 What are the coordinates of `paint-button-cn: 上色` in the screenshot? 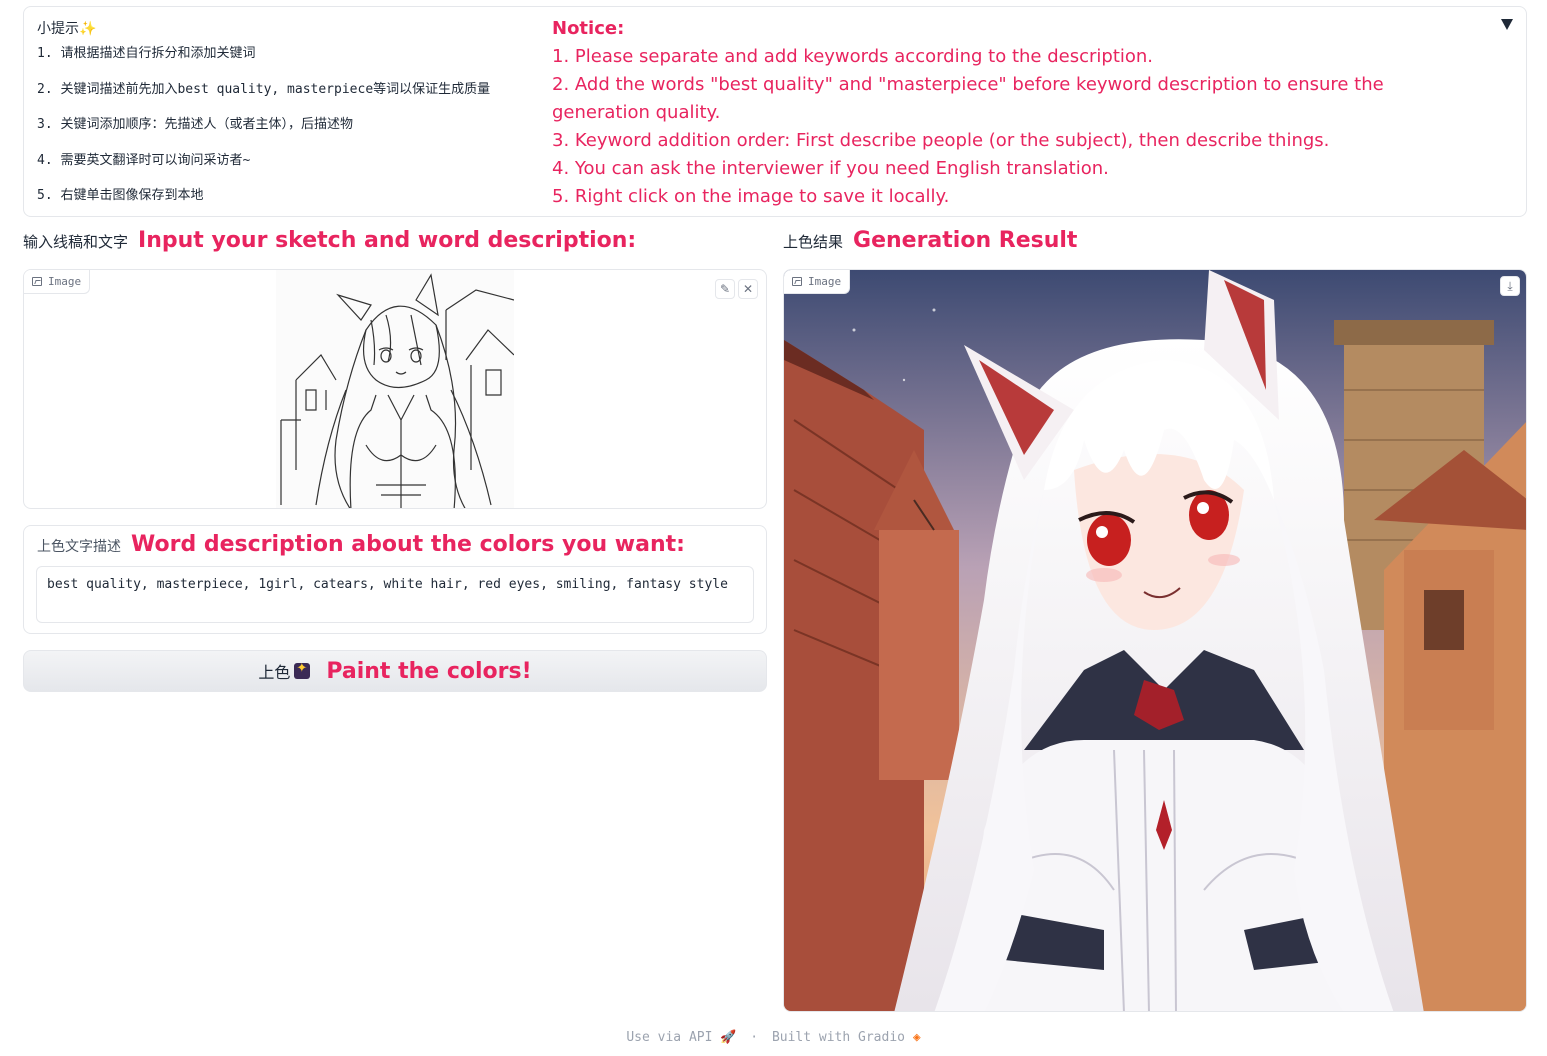 It's located at (284, 671).